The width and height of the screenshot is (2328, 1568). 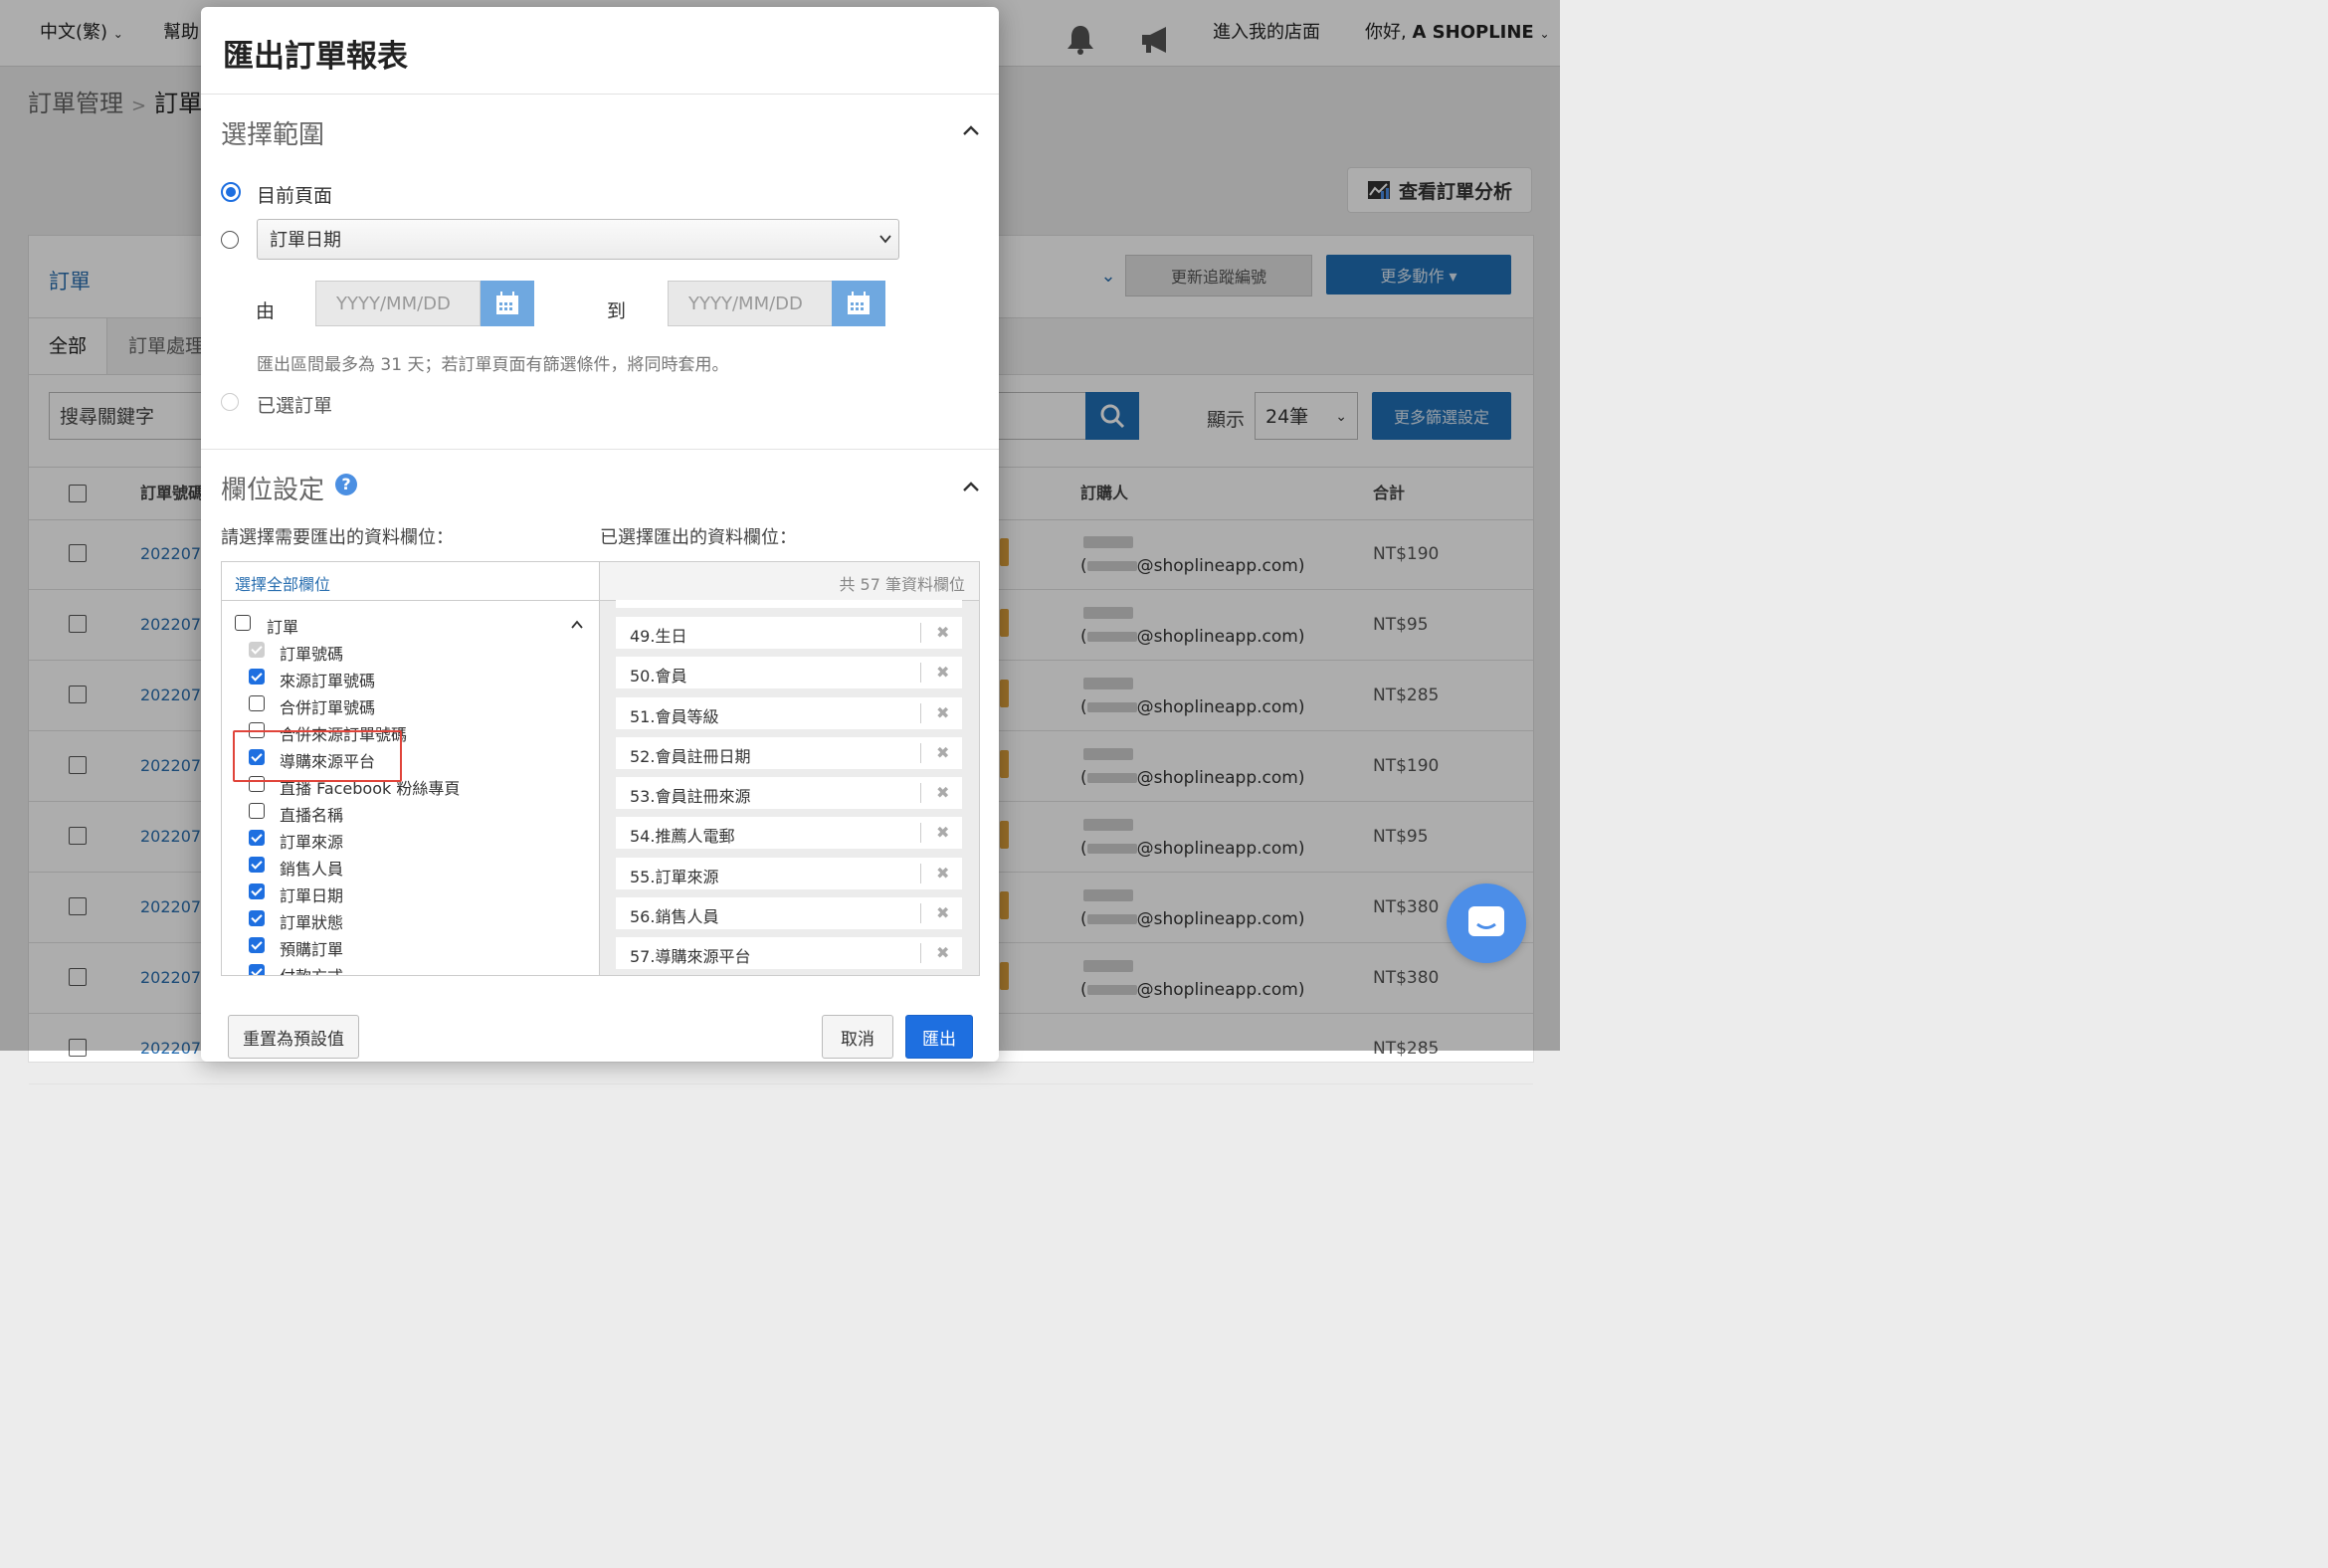 I want to click on available-fields-header: 選擇全部欄位, so click(x=411, y=581).